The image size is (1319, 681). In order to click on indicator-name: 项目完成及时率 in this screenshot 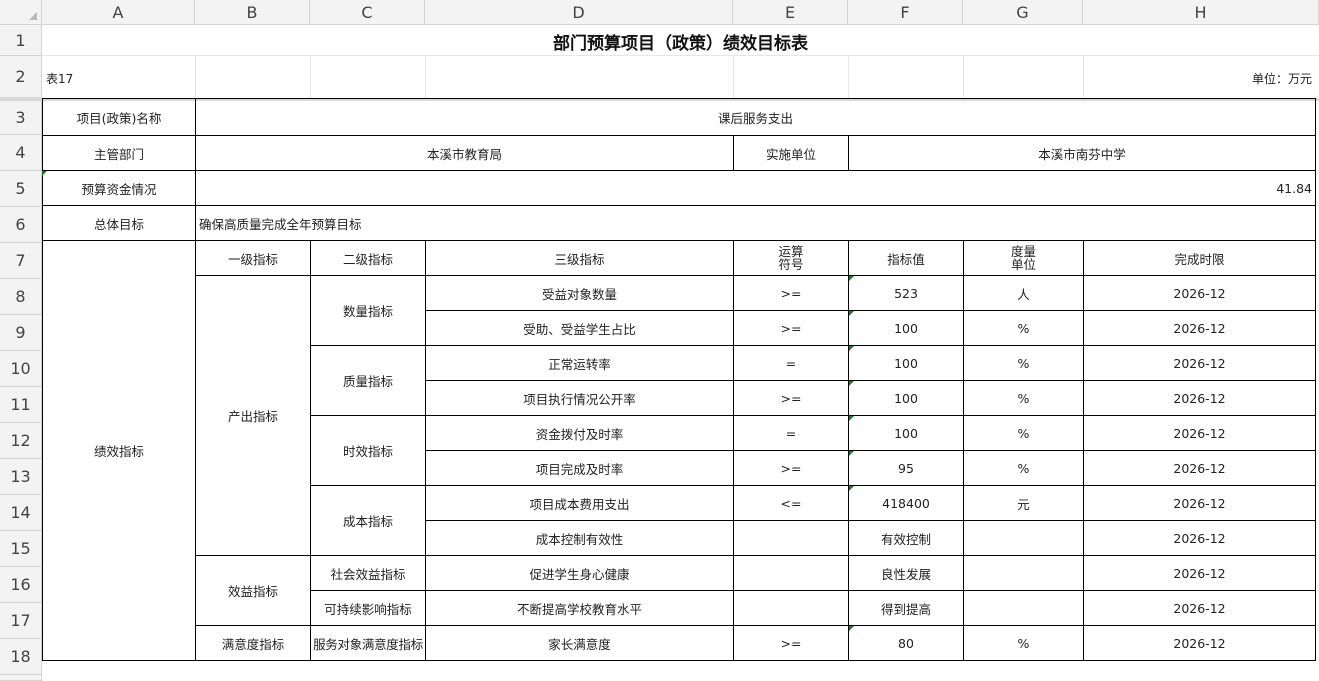, I will do `click(579, 468)`.